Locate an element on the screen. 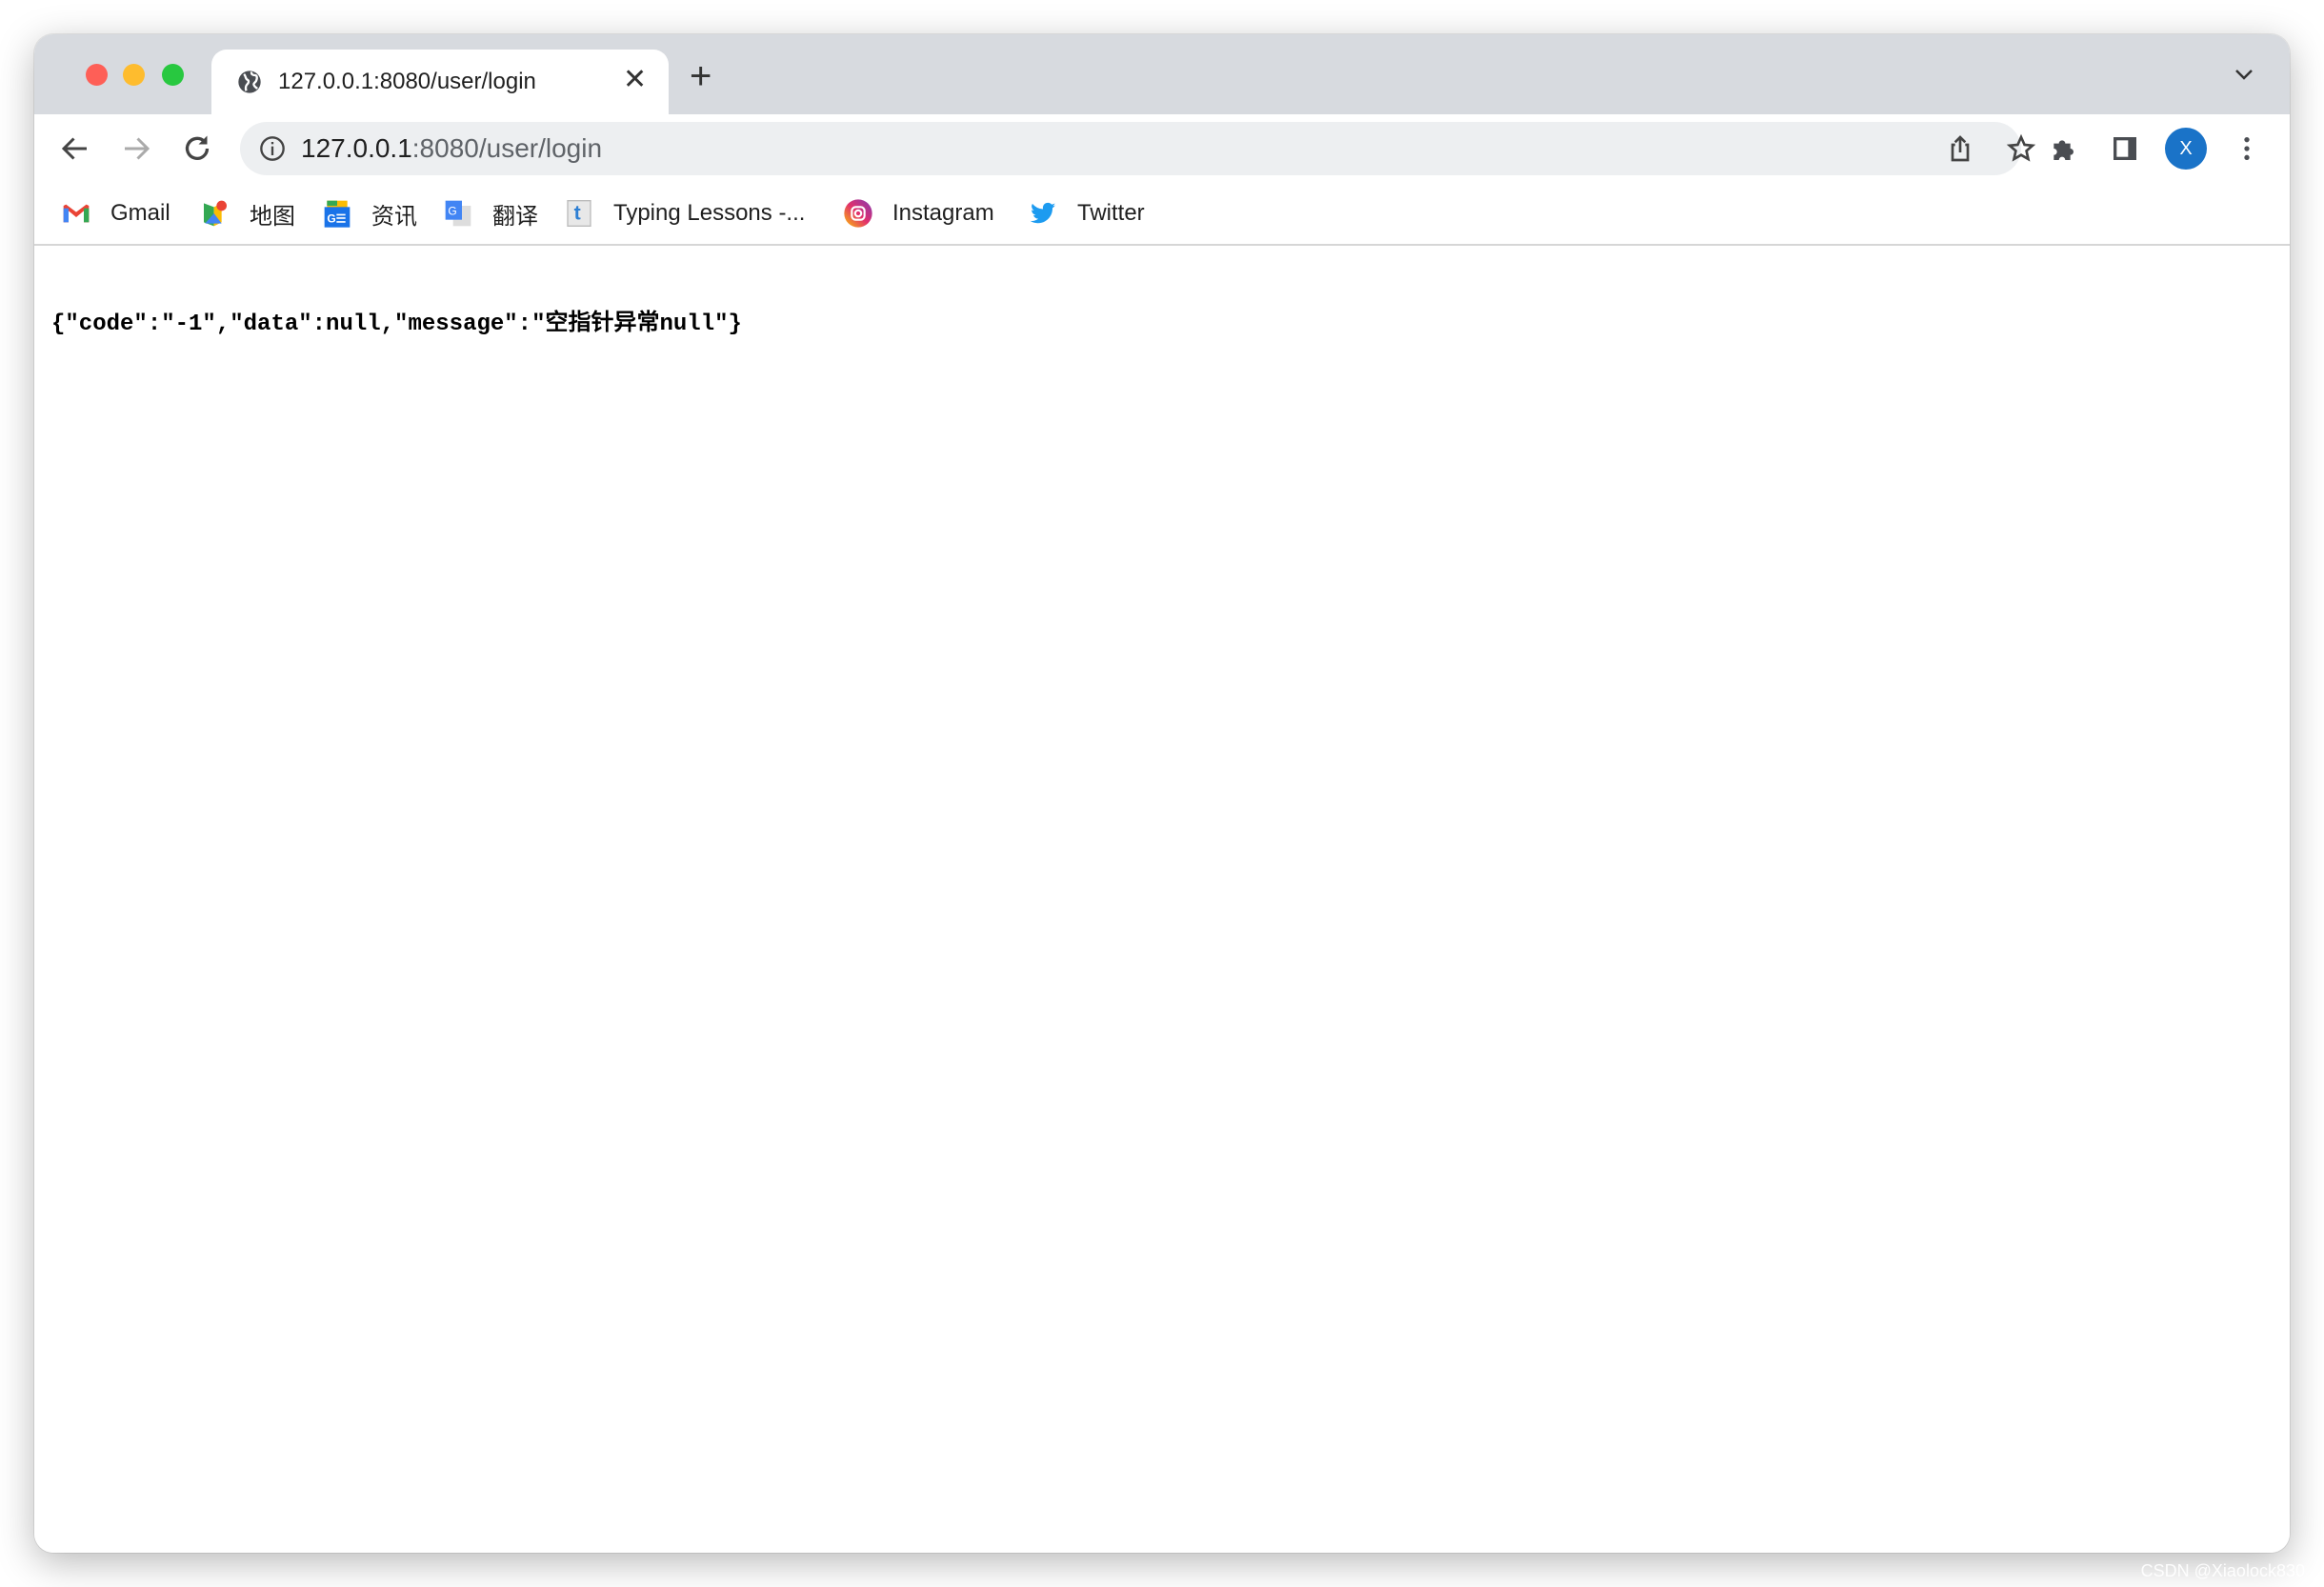 This screenshot has width=2324, height=1587. typing-t-icon: t is located at coordinates (579, 214).